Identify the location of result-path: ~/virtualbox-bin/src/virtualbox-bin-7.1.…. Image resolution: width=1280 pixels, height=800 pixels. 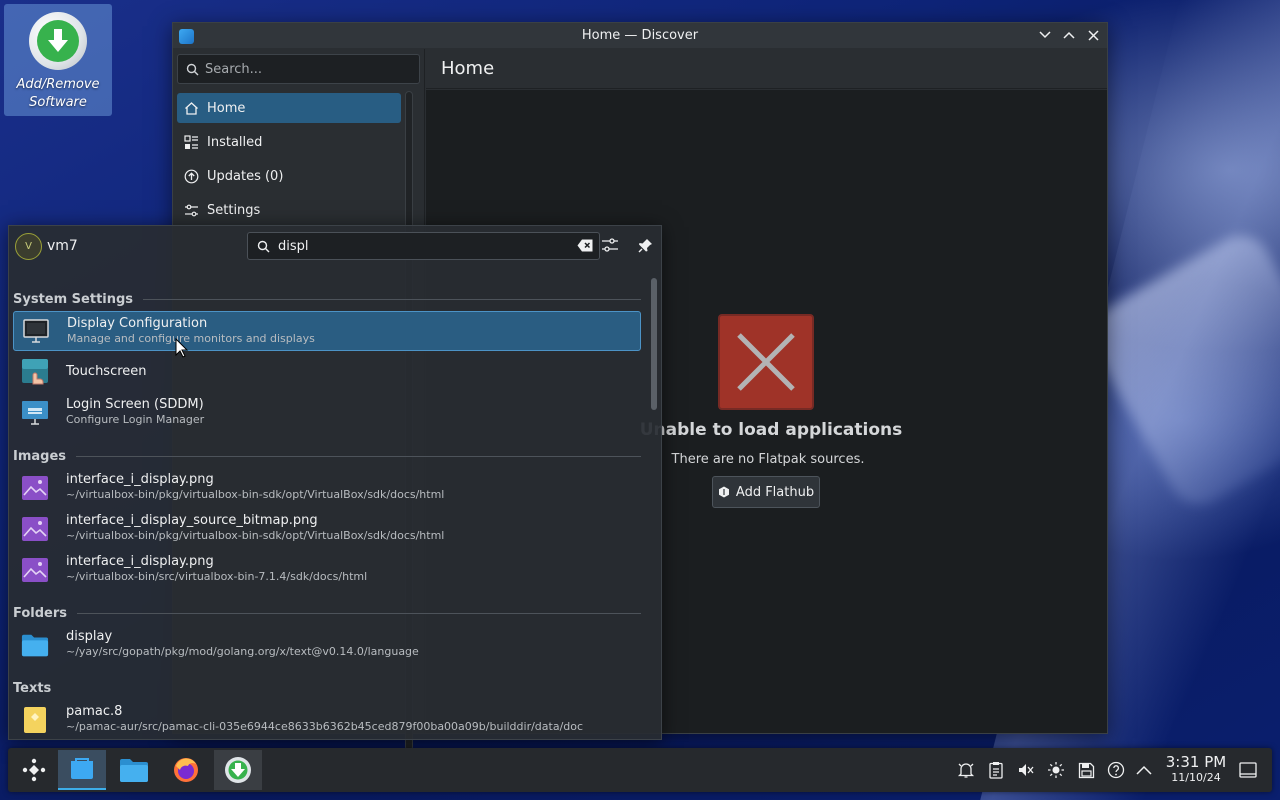
(217, 576).